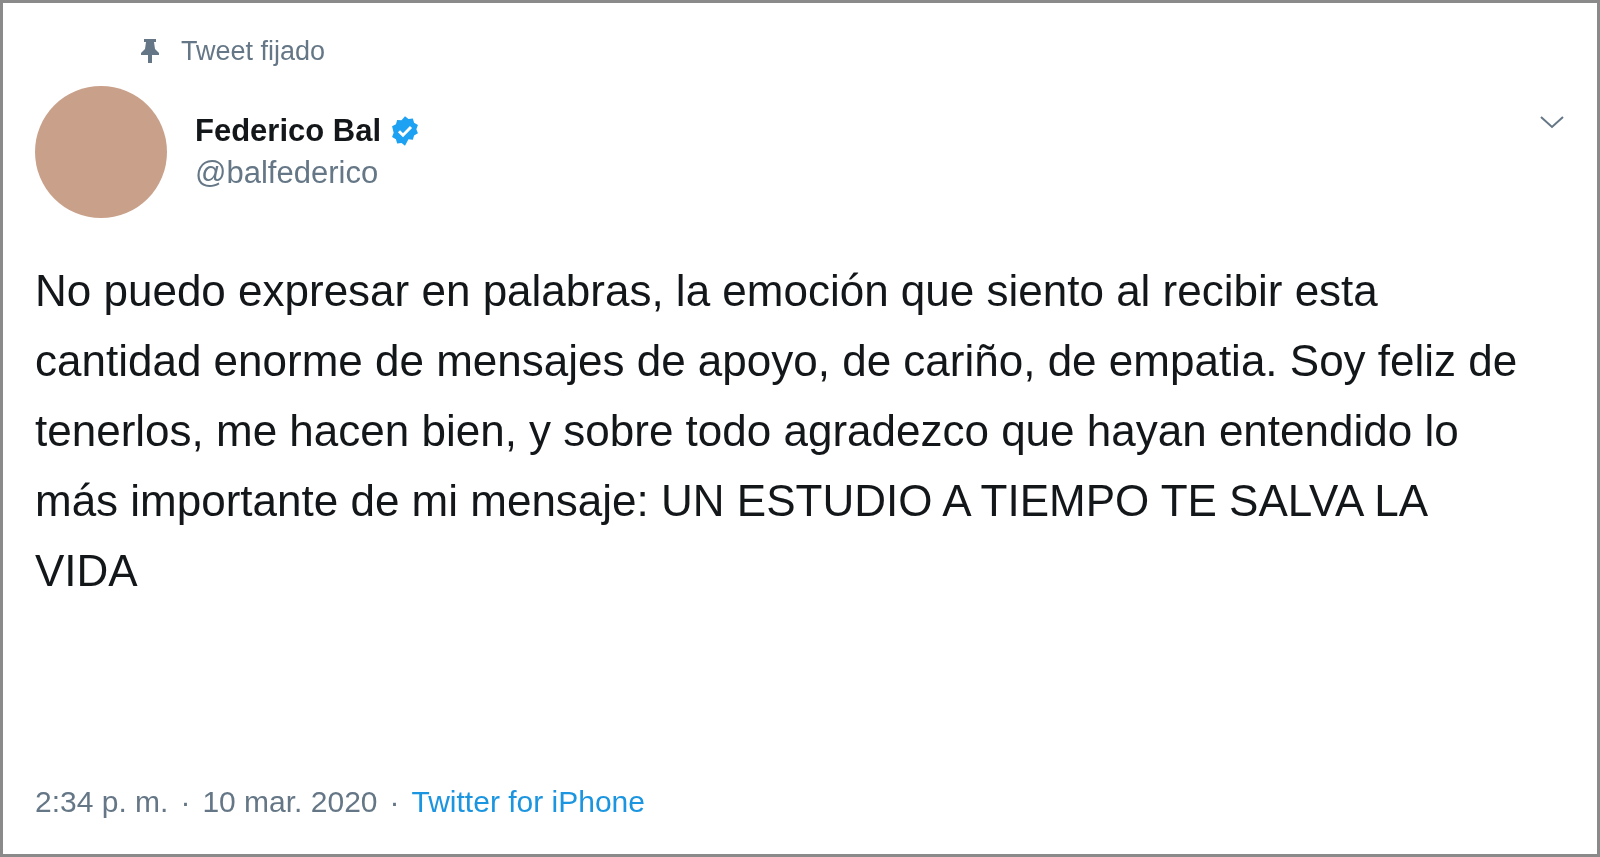 This screenshot has height=857, width=1600. What do you see at coordinates (528, 801) in the screenshot?
I see `source-link: Twitter for iPhone` at bounding box center [528, 801].